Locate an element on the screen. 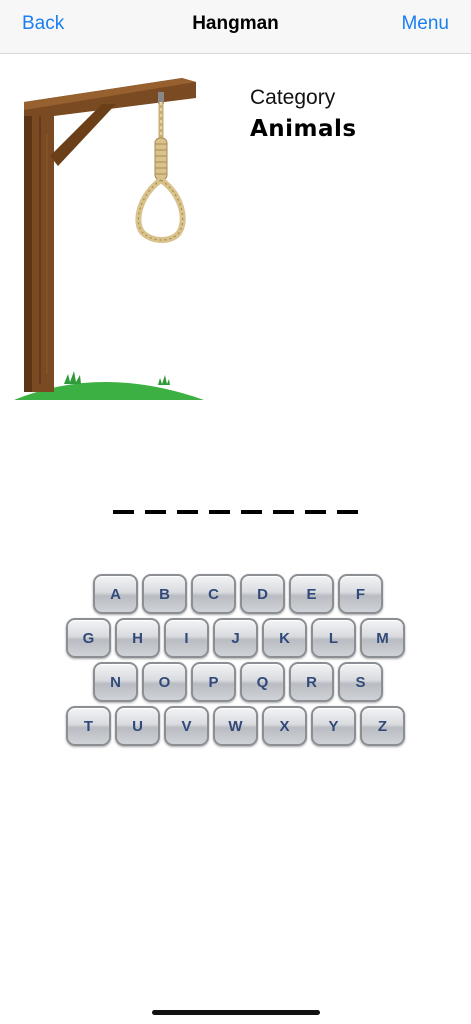  gallows-illustration is located at coordinates (109, 239).